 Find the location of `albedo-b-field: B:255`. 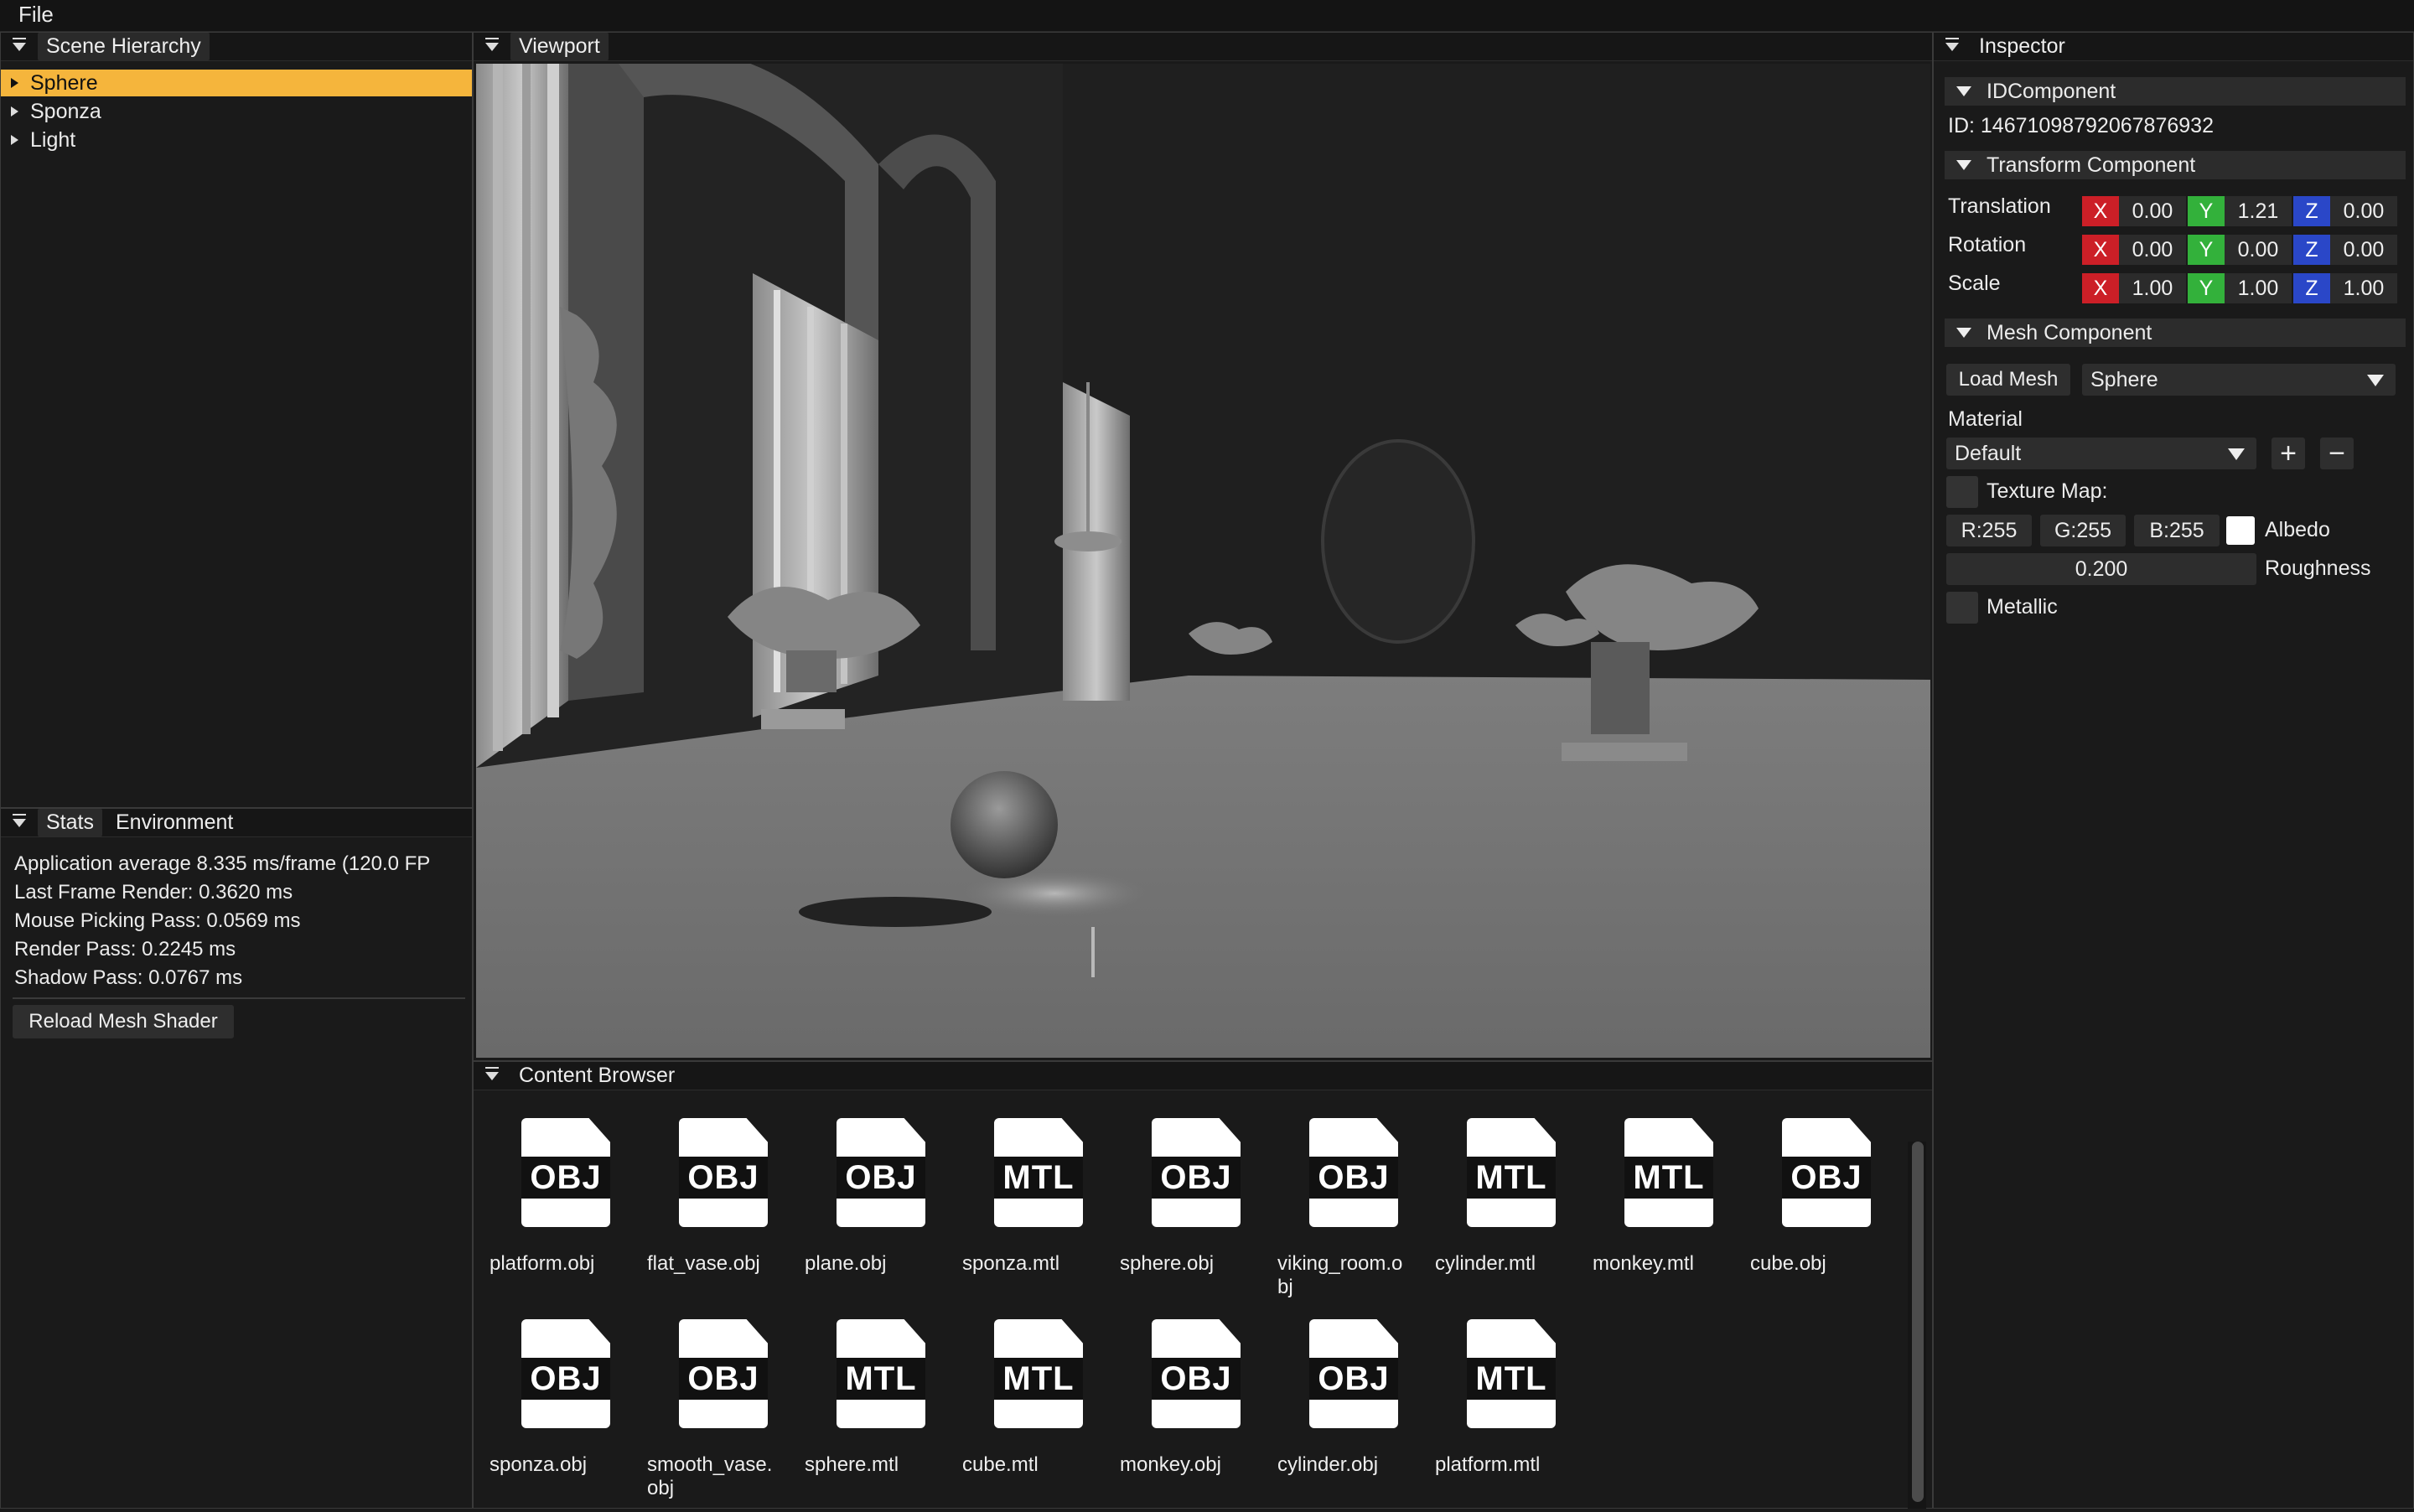

albedo-b-field: B:255 is located at coordinates (2177, 530).